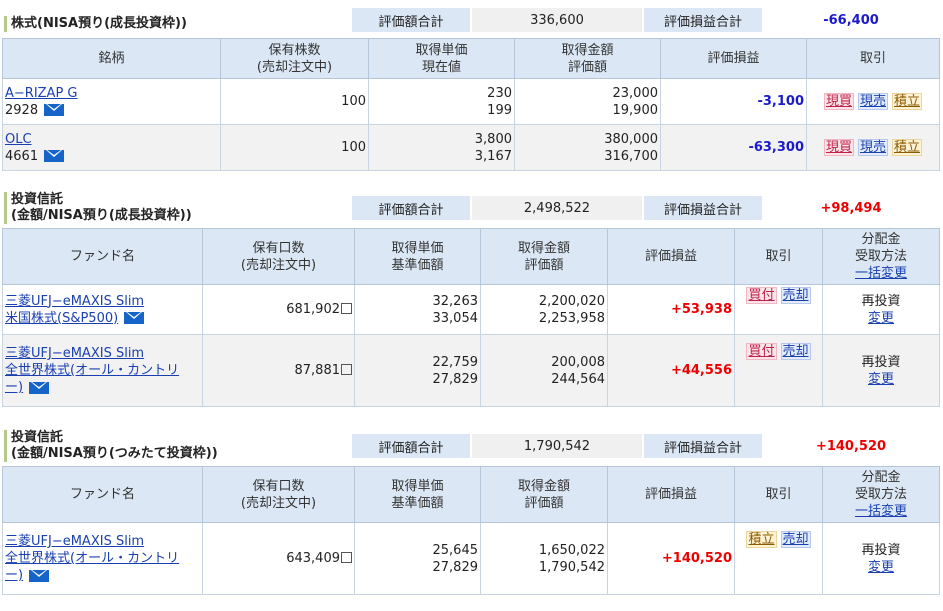 The width and height of the screenshot is (943, 611). What do you see at coordinates (880, 256) in the screenshot?
I see `col-dist-line2: 受取方法` at bounding box center [880, 256].